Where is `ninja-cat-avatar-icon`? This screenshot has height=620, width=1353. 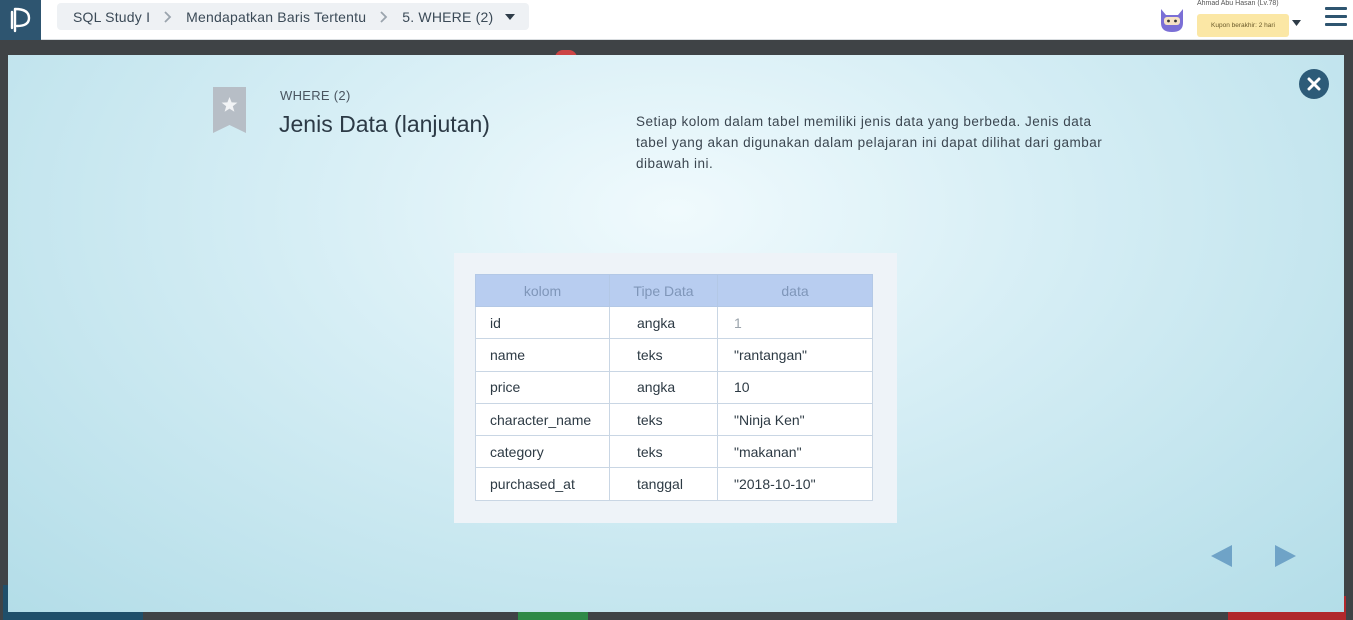
ninja-cat-avatar-icon is located at coordinates (1172, 19).